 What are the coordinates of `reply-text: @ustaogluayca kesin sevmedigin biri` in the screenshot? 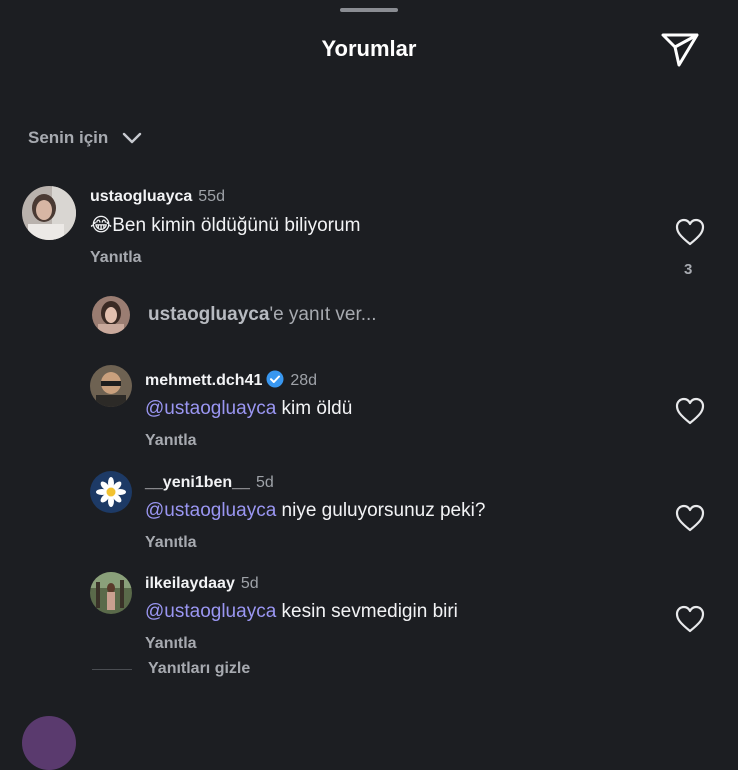 It's located at (301, 611).